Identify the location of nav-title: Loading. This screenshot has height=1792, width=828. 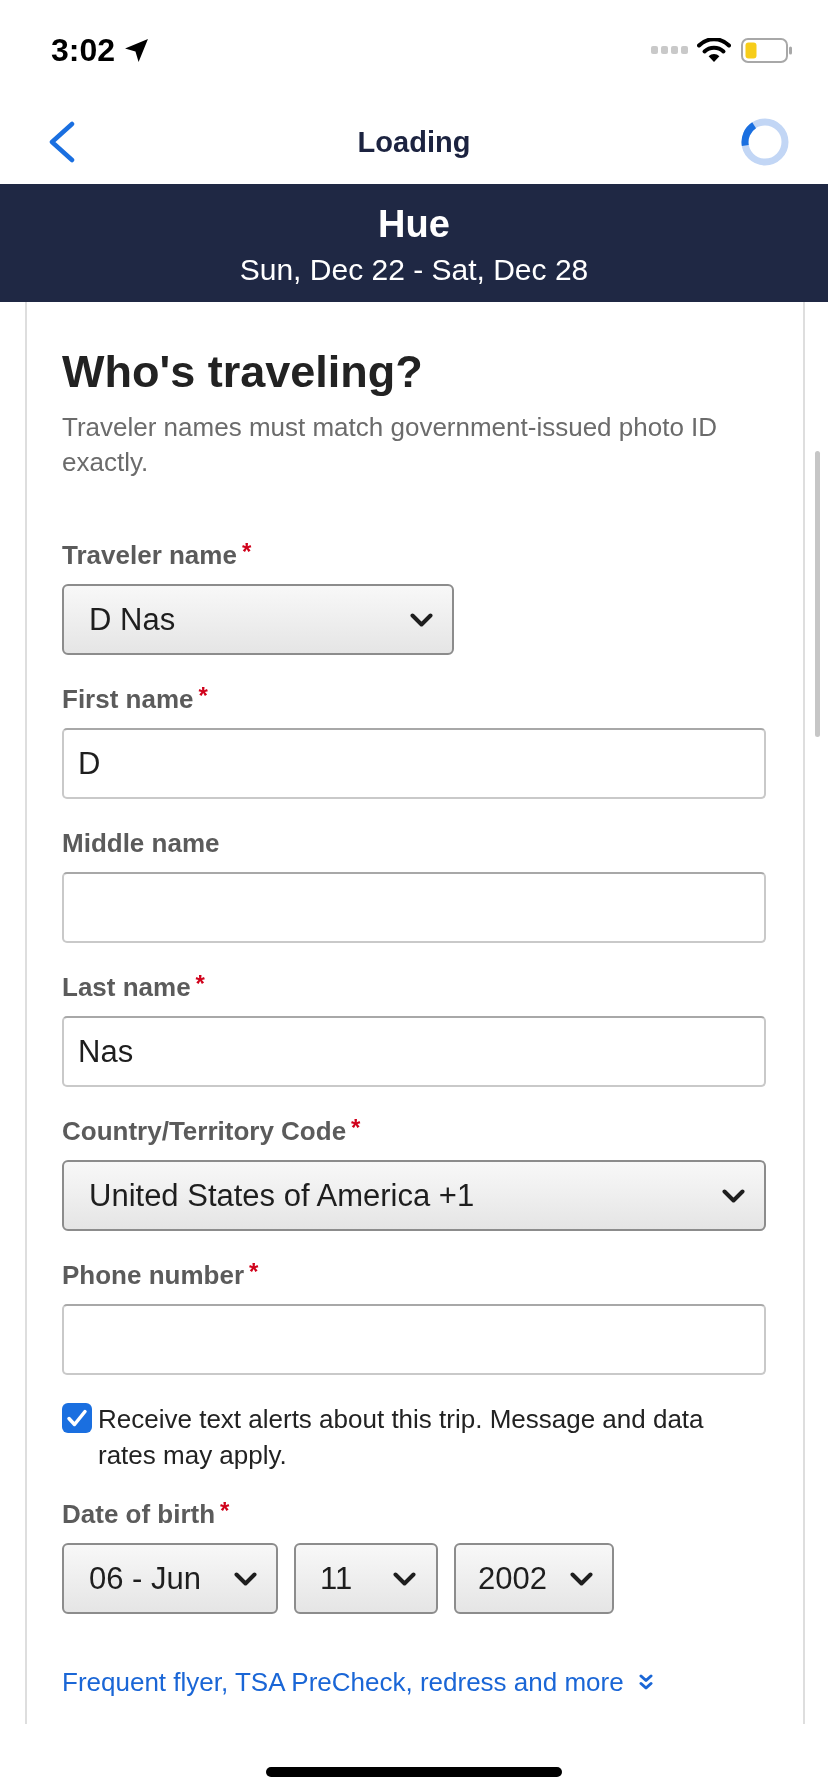
(414, 142).